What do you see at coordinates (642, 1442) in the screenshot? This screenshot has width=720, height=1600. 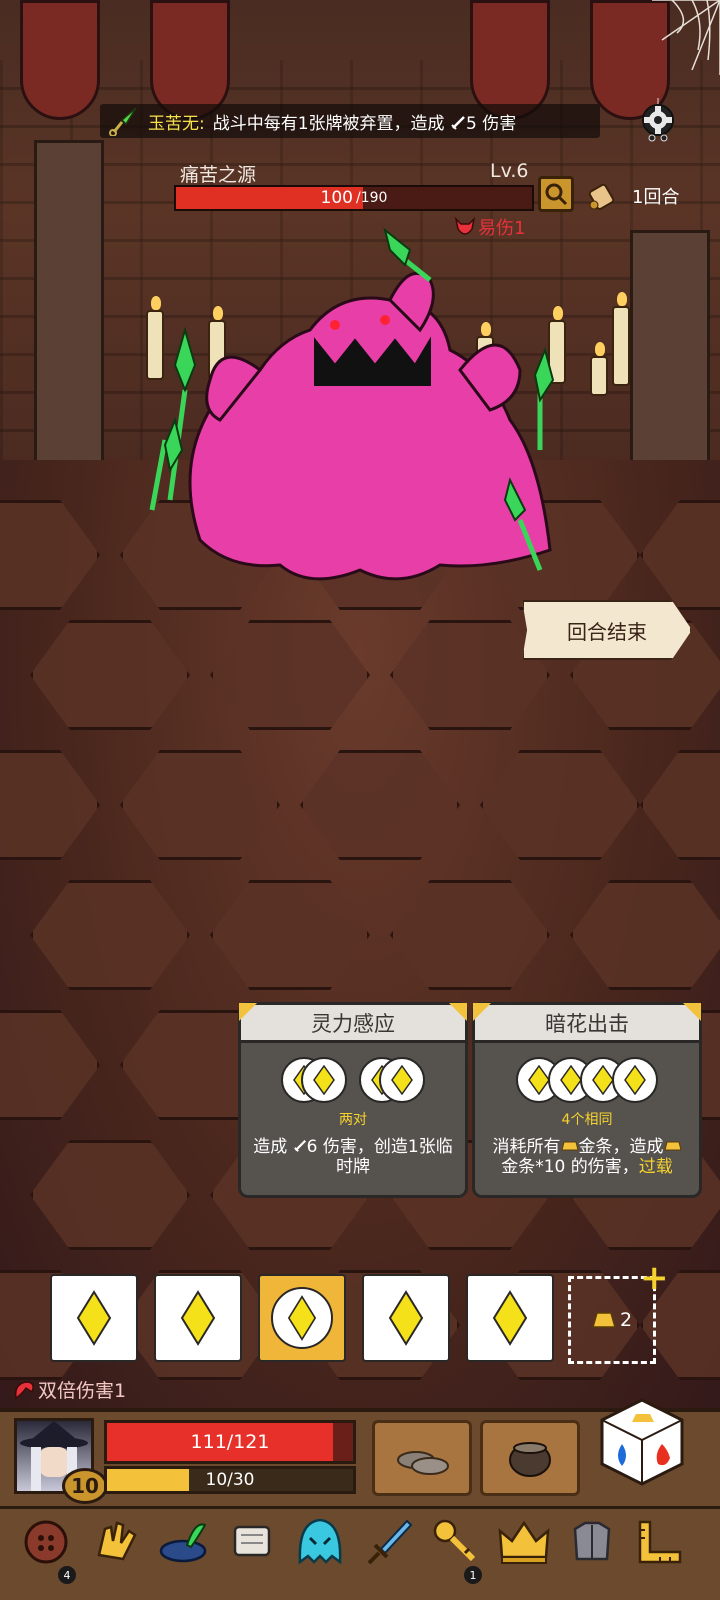 I see `element-dice-button` at bounding box center [642, 1442].